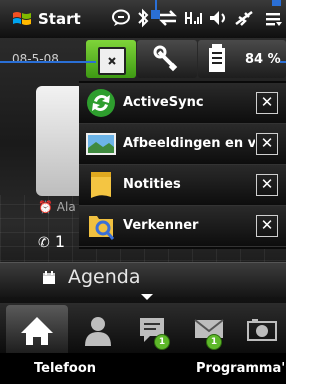 This screenshot has width=320, height=384. I want to click on alarm-row: ⏰ Ala, so click(57, 207).